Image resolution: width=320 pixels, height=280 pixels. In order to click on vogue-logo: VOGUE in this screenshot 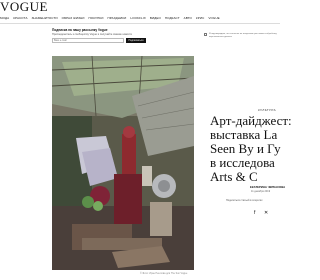, I will do `click(24, 6)`.